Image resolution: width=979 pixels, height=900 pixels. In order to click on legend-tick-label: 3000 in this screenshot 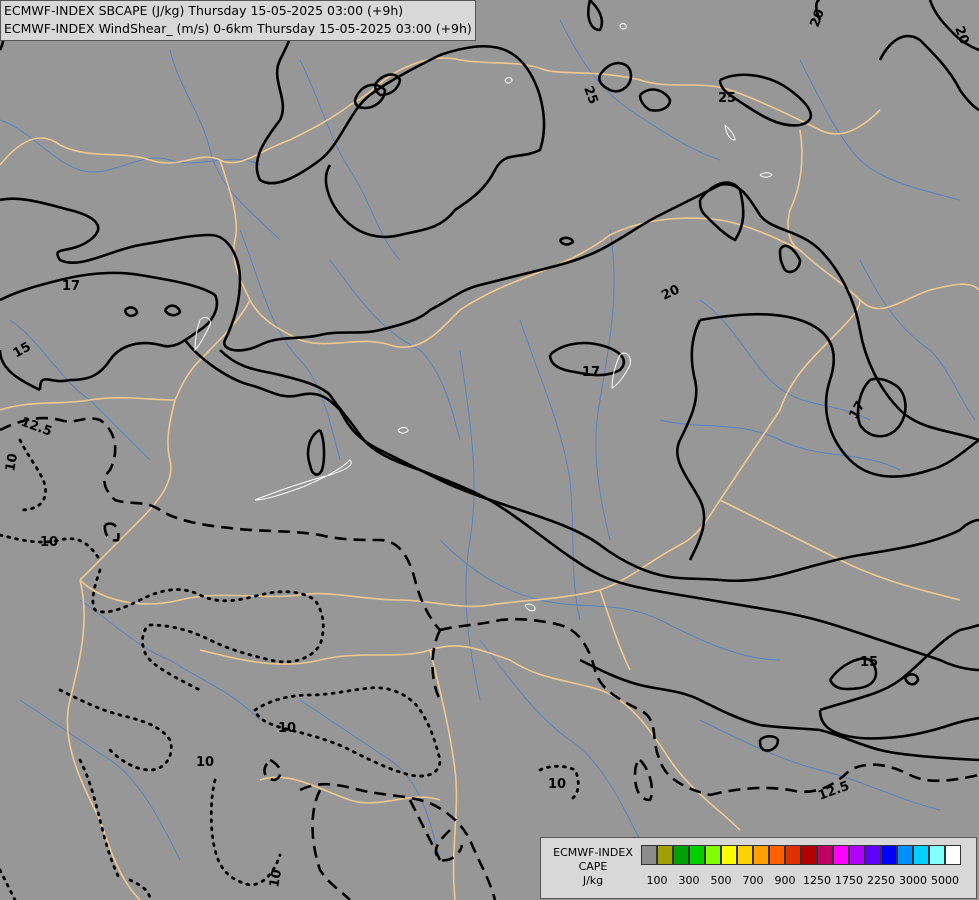, I will do `click(913, 880)`.